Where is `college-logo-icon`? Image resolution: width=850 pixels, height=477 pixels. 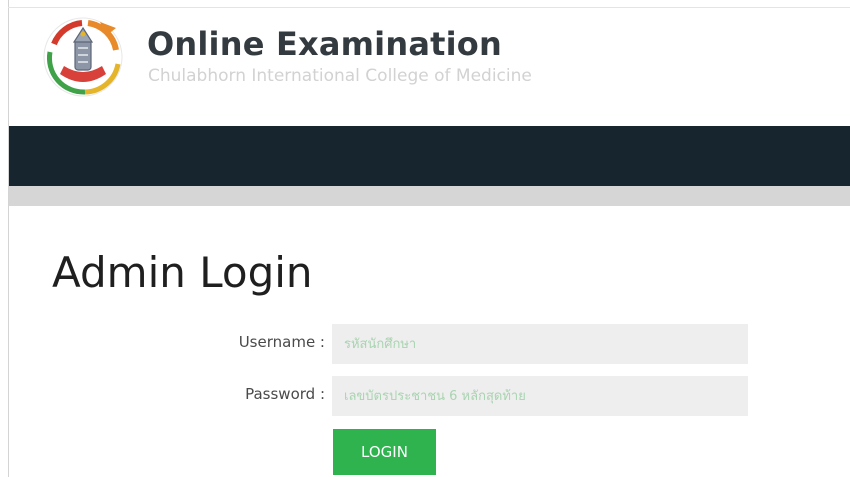 college-logo-icon is located at coordinates (83, 57).